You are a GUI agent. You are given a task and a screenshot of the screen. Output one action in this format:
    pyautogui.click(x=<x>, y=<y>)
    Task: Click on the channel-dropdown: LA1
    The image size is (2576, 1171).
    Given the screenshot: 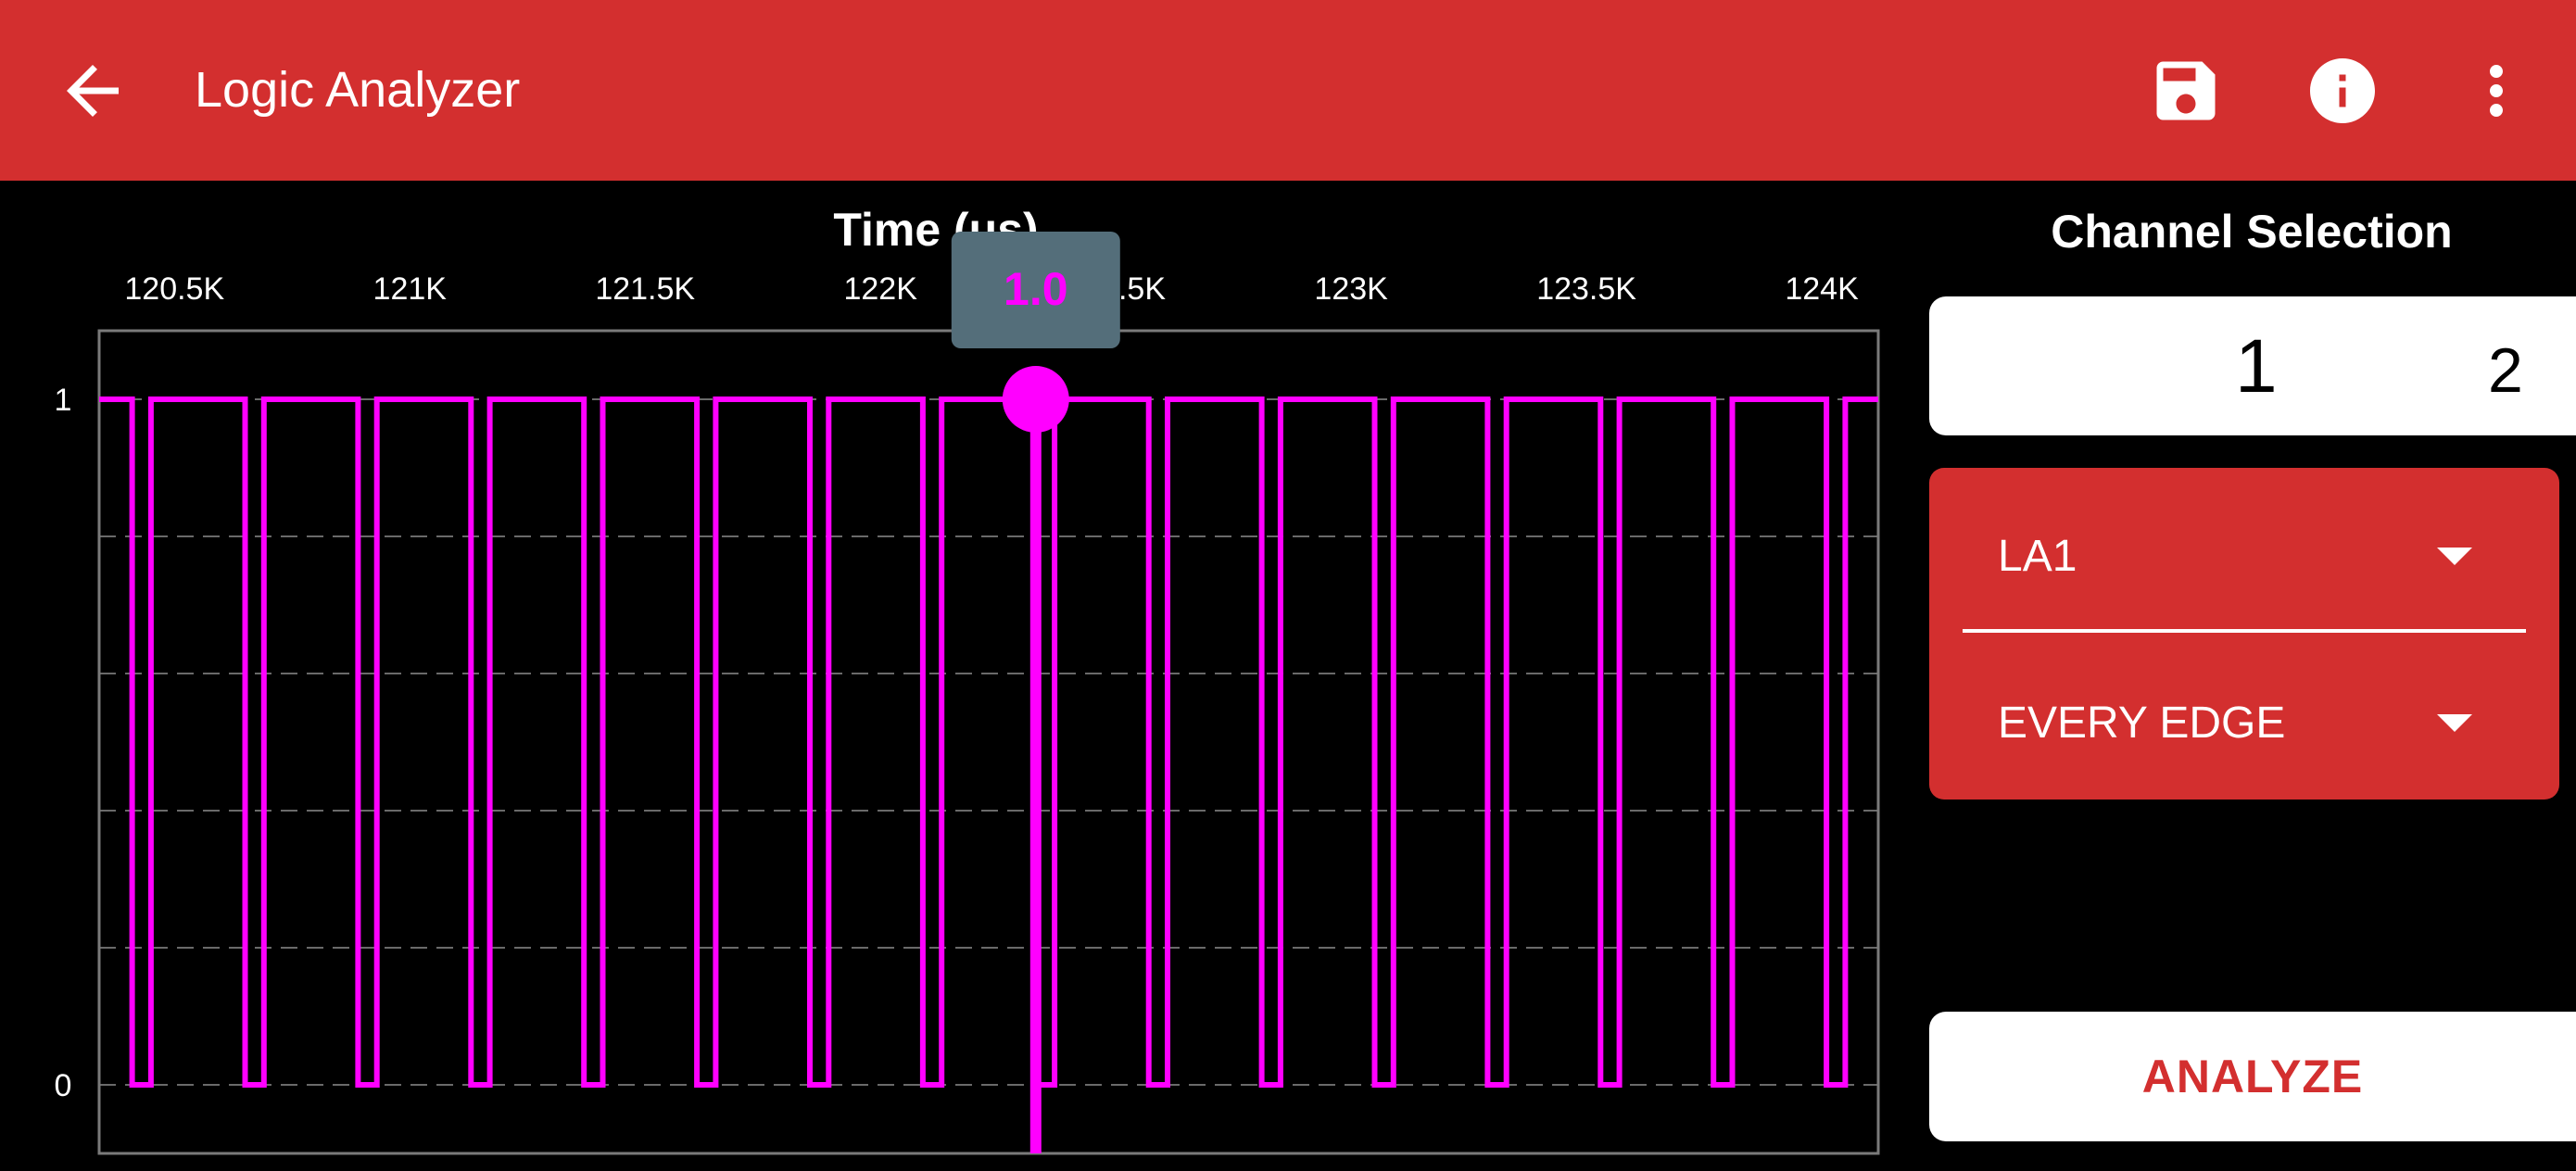 What is the action you would take?
    pyautogui.click(x=2244, y=556)
    